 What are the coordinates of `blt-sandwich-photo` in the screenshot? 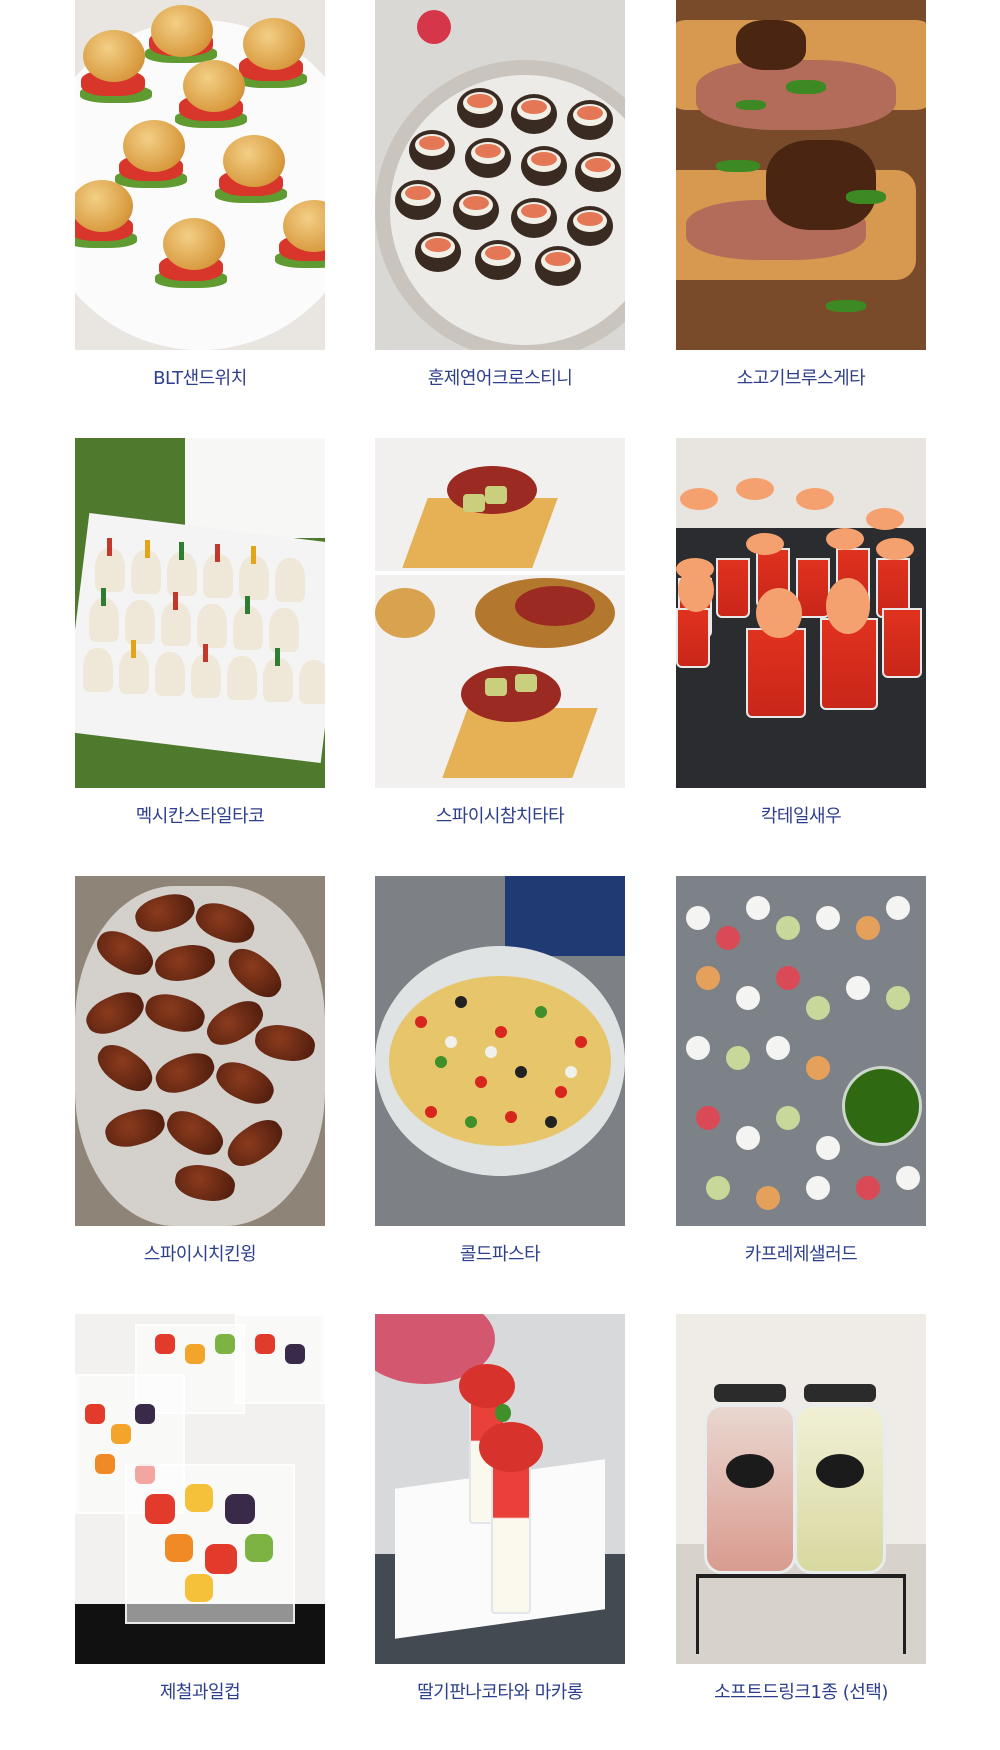 It's located at (200, 175).